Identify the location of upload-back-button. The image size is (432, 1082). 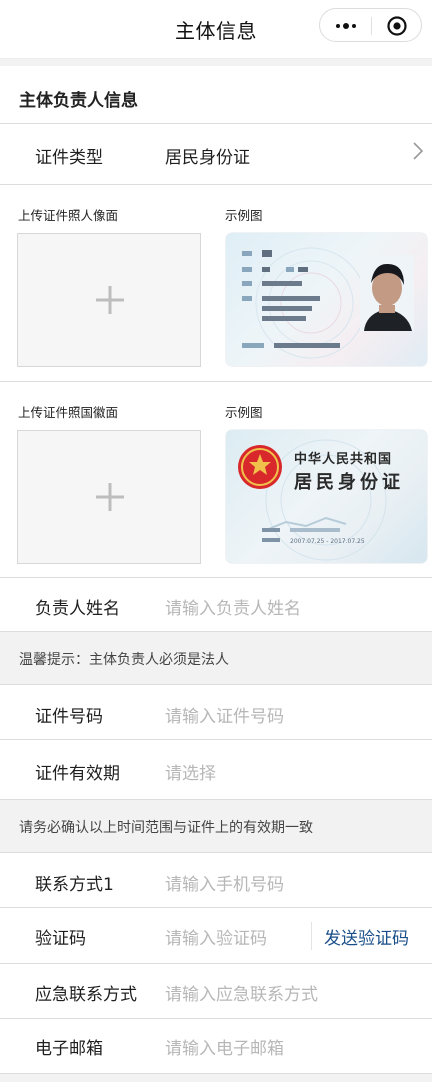
(109, 497).